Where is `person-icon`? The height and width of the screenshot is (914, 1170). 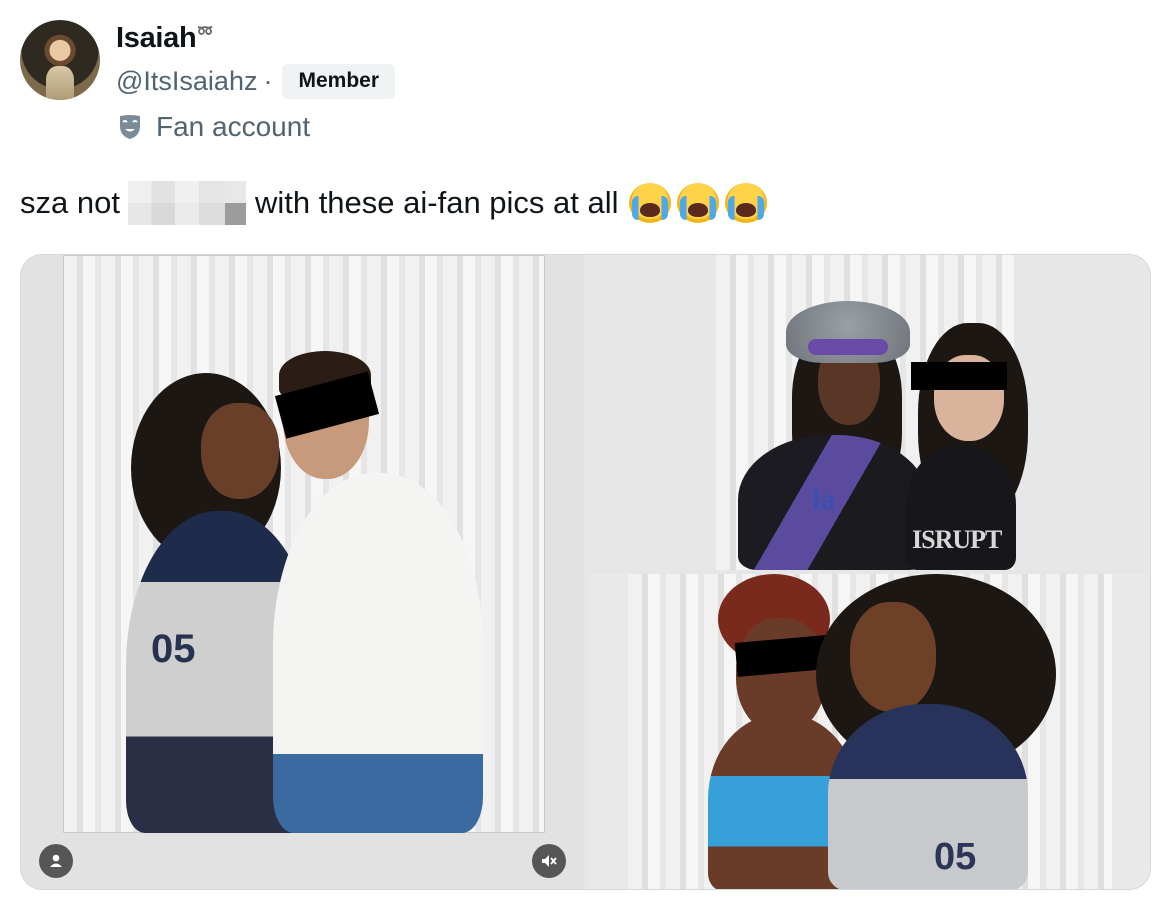 person-icon is located at coordinates (56, 860).